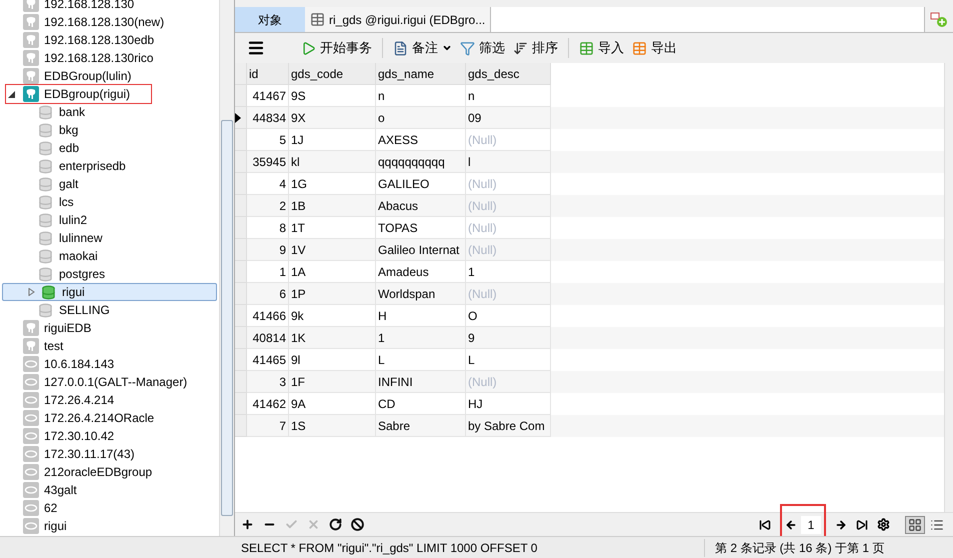  I want to click on sort-icon, so click(520, 48).